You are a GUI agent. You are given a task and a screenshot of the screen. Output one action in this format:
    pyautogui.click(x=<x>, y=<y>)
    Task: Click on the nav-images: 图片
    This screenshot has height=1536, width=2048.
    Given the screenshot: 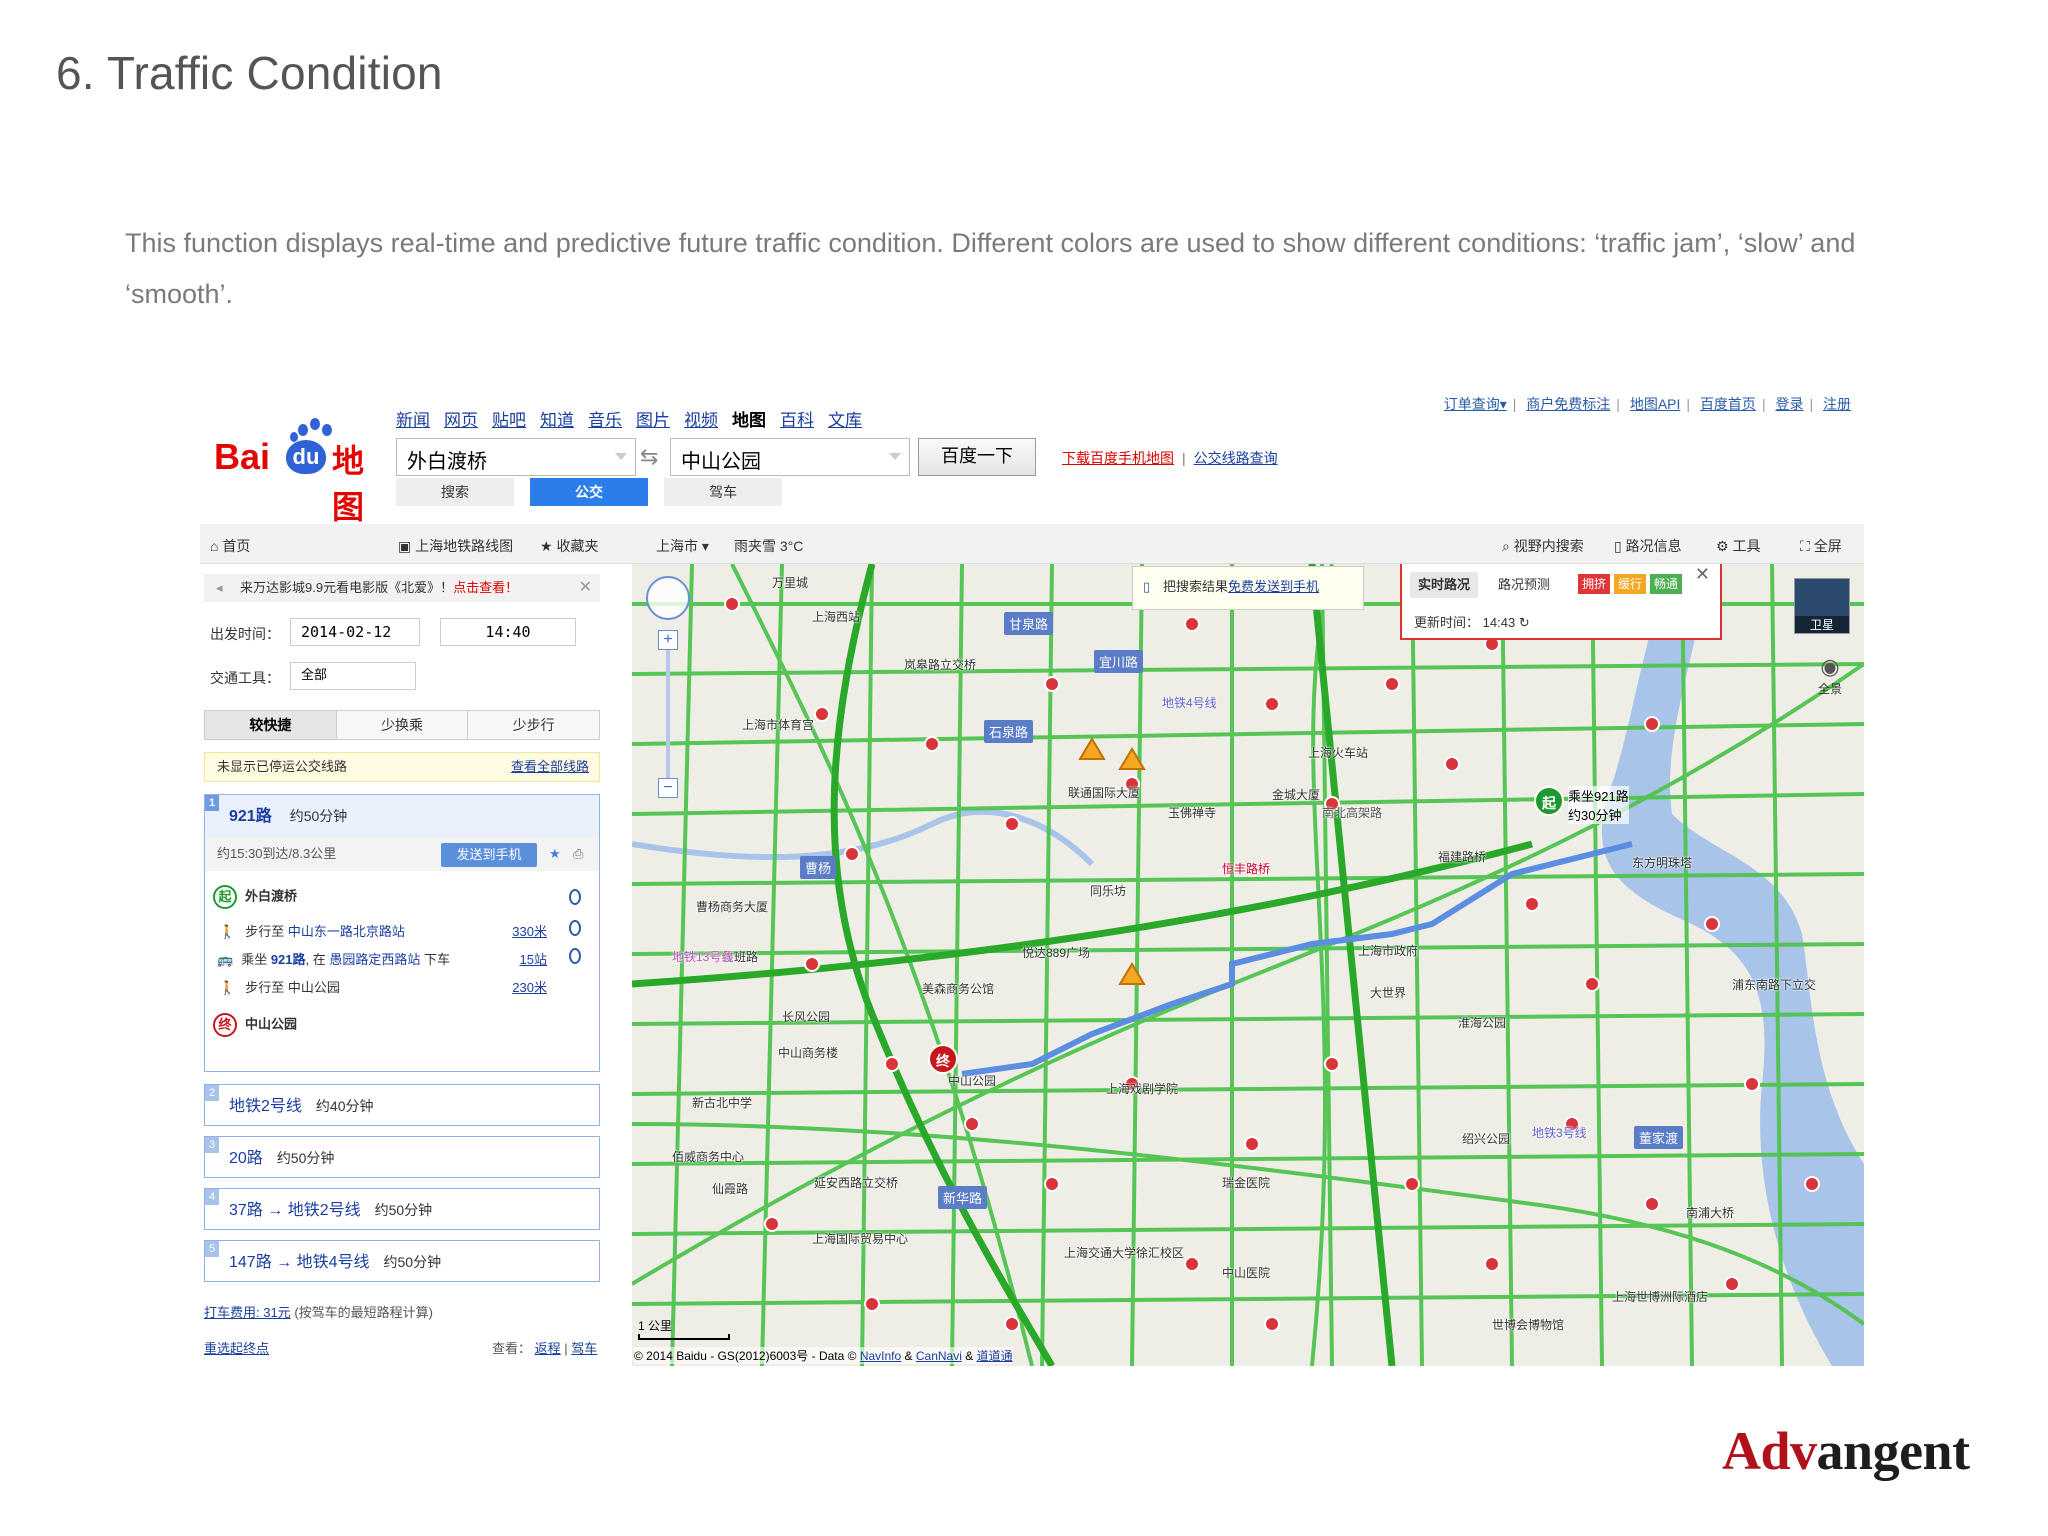 What is the action you would take?
    pyautogui.click(x=653, y=420)
    